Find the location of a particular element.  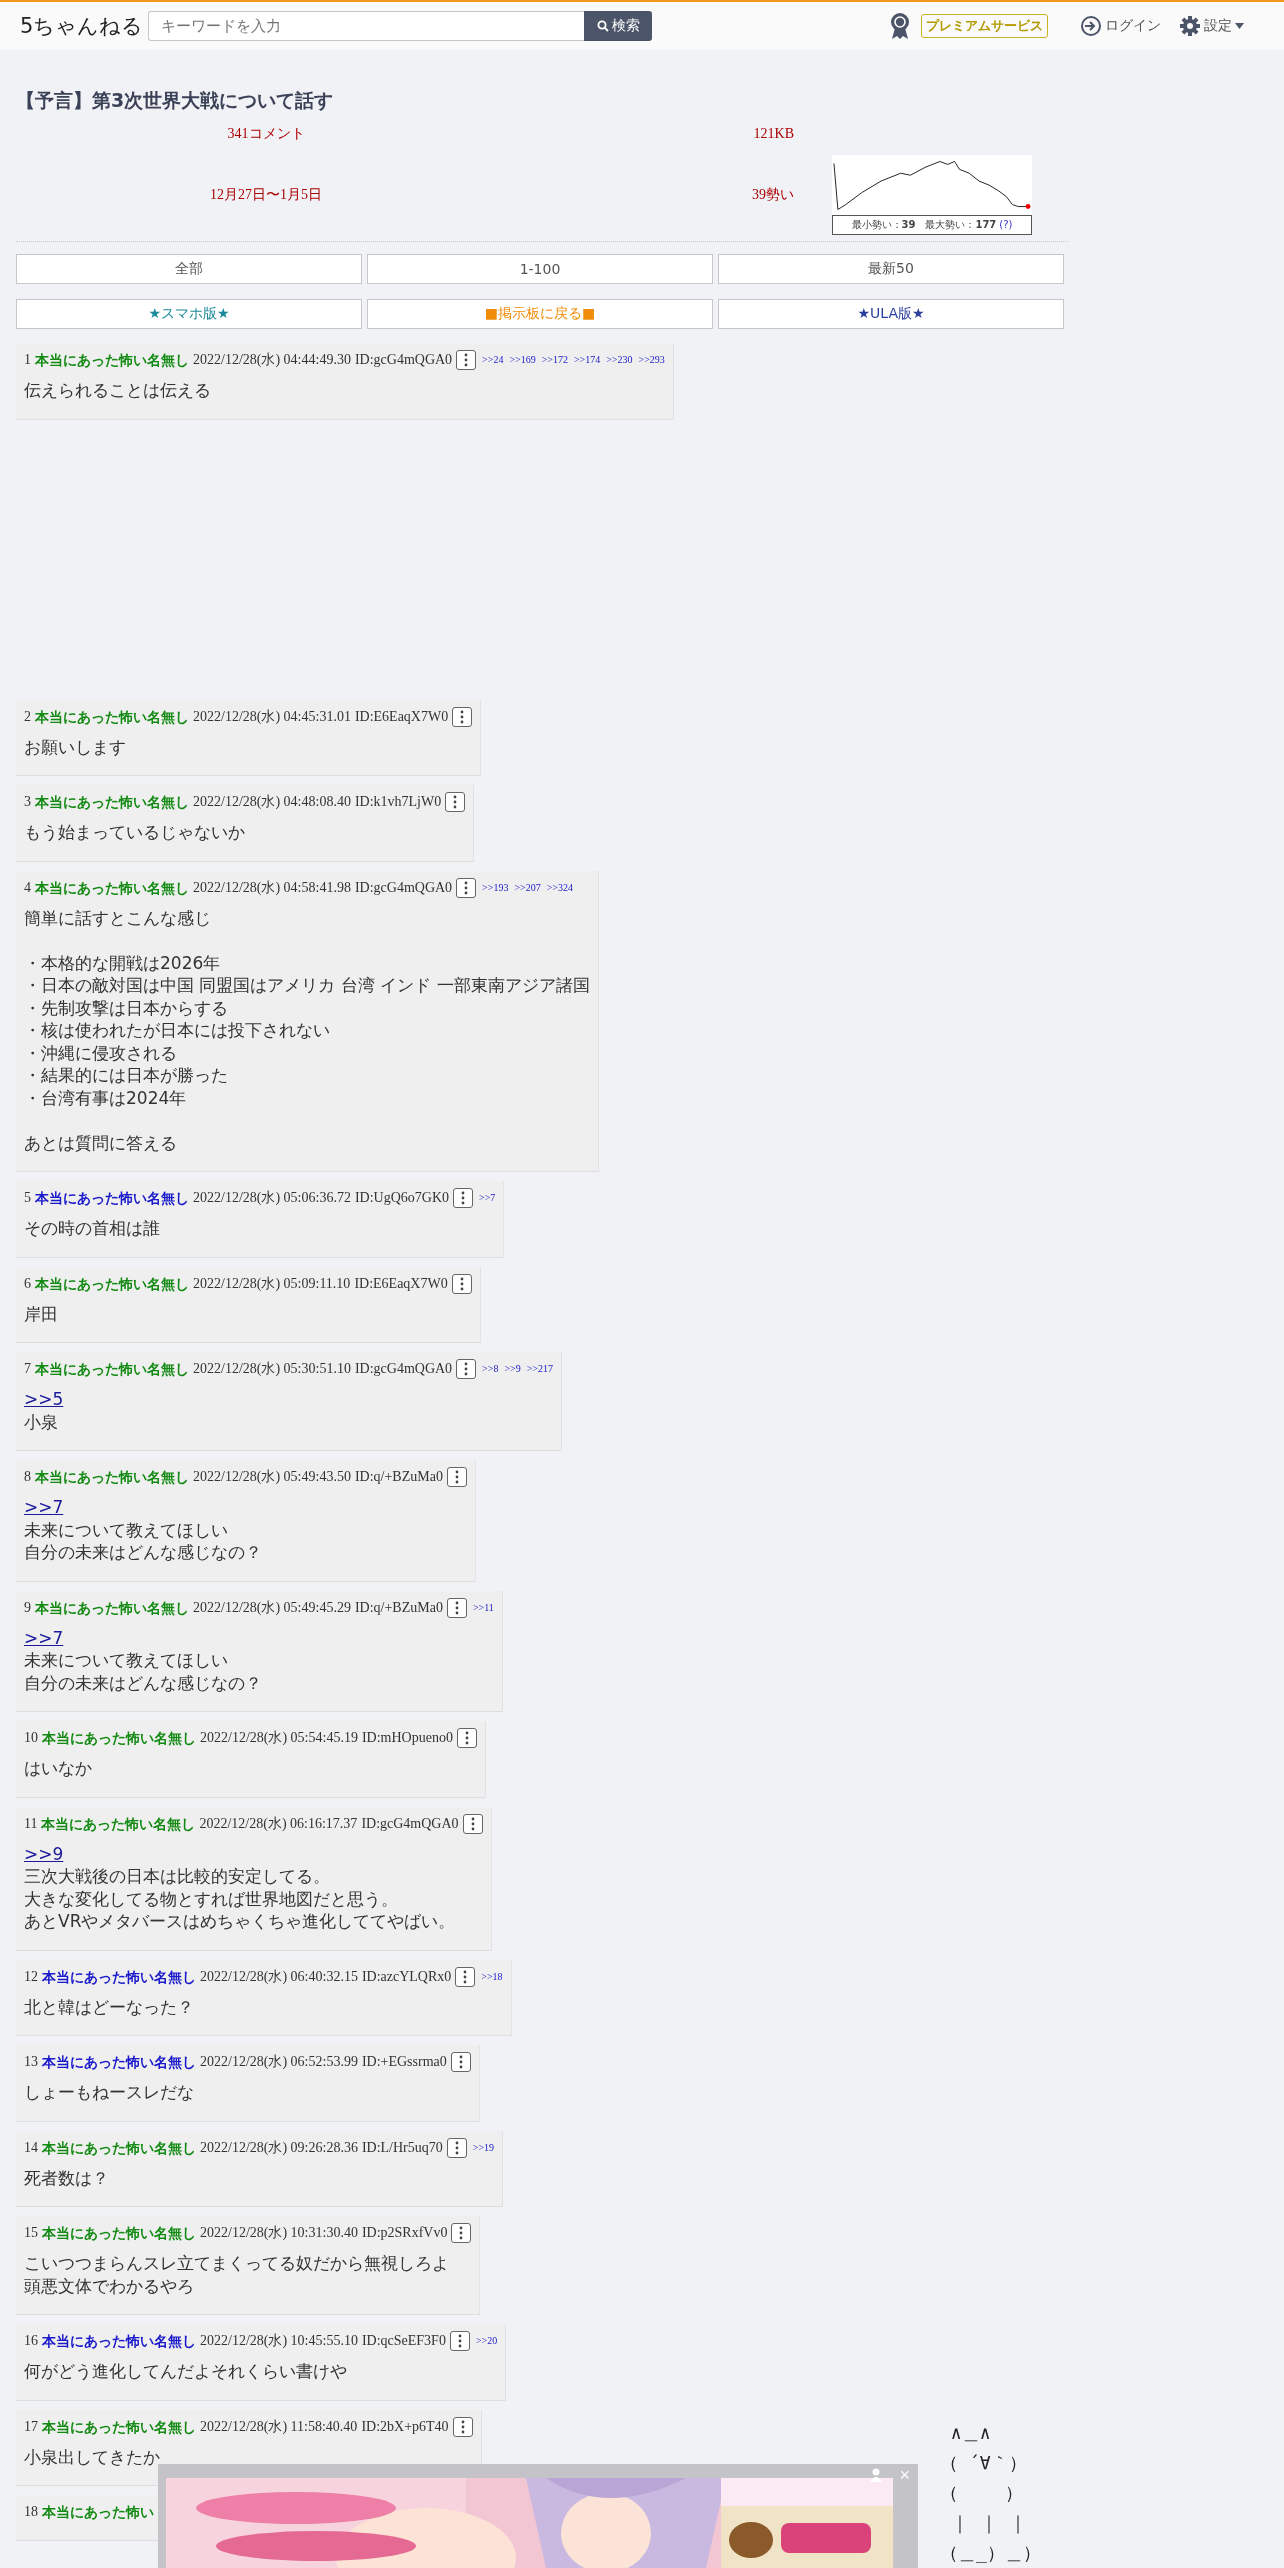

post-date: 2022/12/28(水) 10:31:30.40 is located at coordinates (279, 2233).